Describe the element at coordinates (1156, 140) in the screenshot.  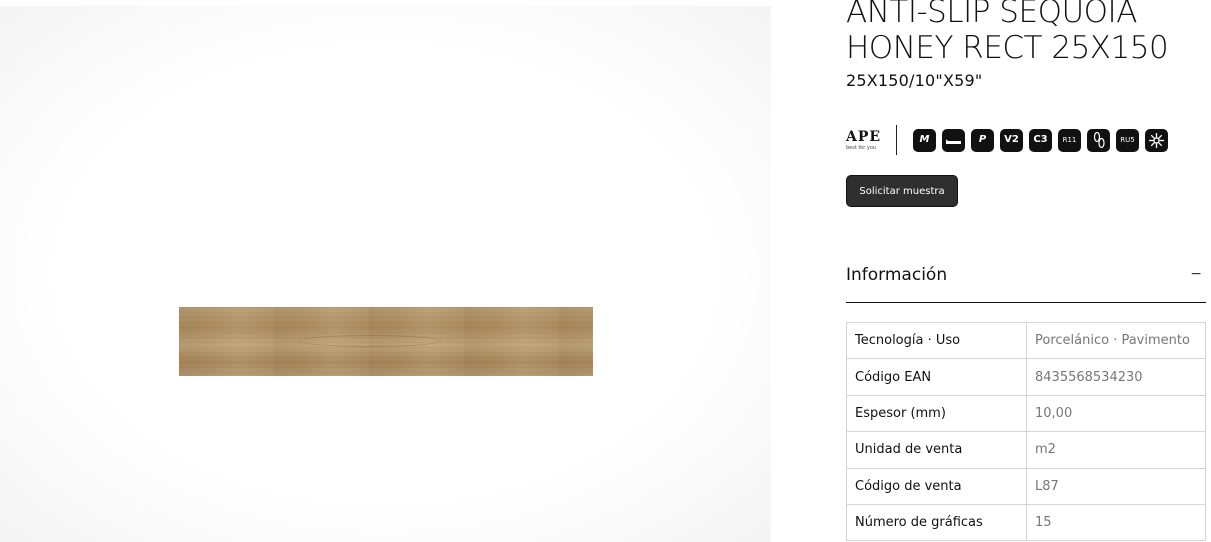
I see `frost-resistant-icon` at that location.